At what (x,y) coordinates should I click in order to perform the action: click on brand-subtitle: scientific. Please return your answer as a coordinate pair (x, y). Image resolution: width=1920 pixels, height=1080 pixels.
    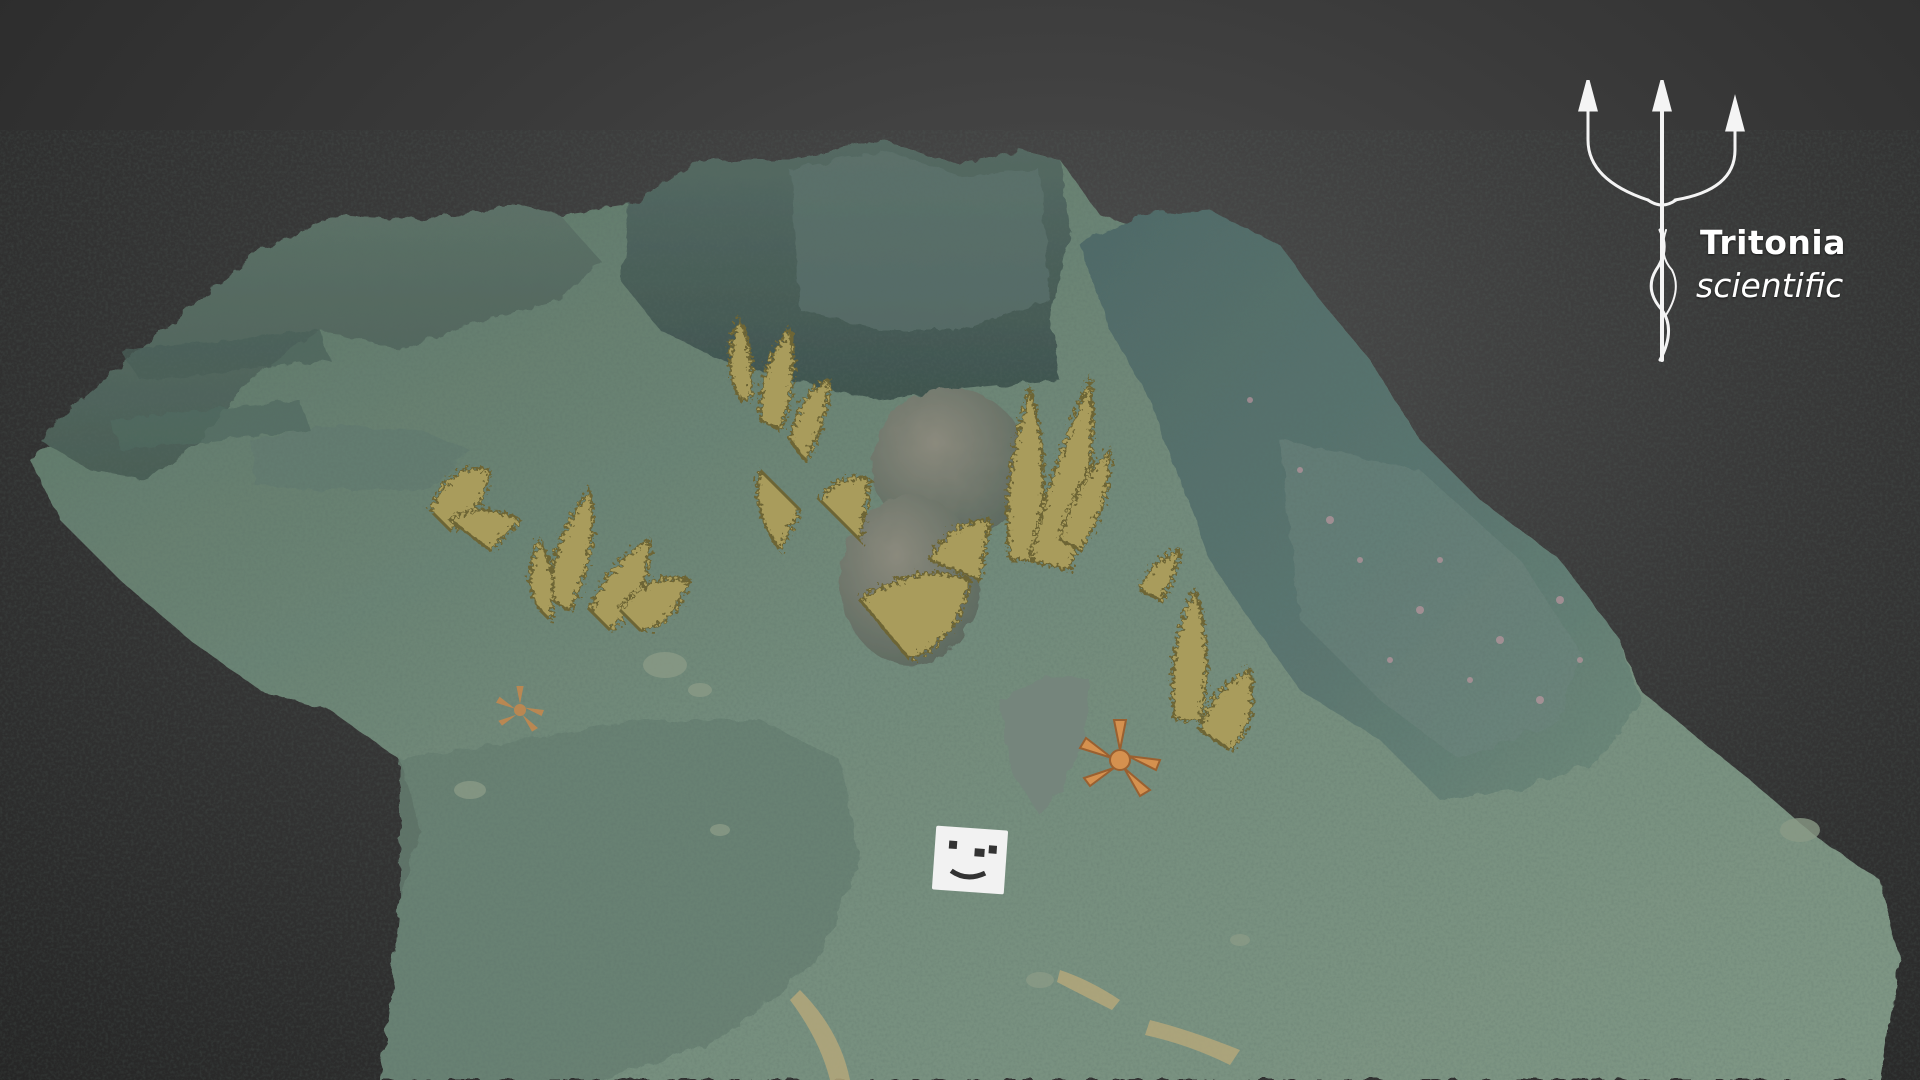
    Looking at the image, I should click on (1770, 285).